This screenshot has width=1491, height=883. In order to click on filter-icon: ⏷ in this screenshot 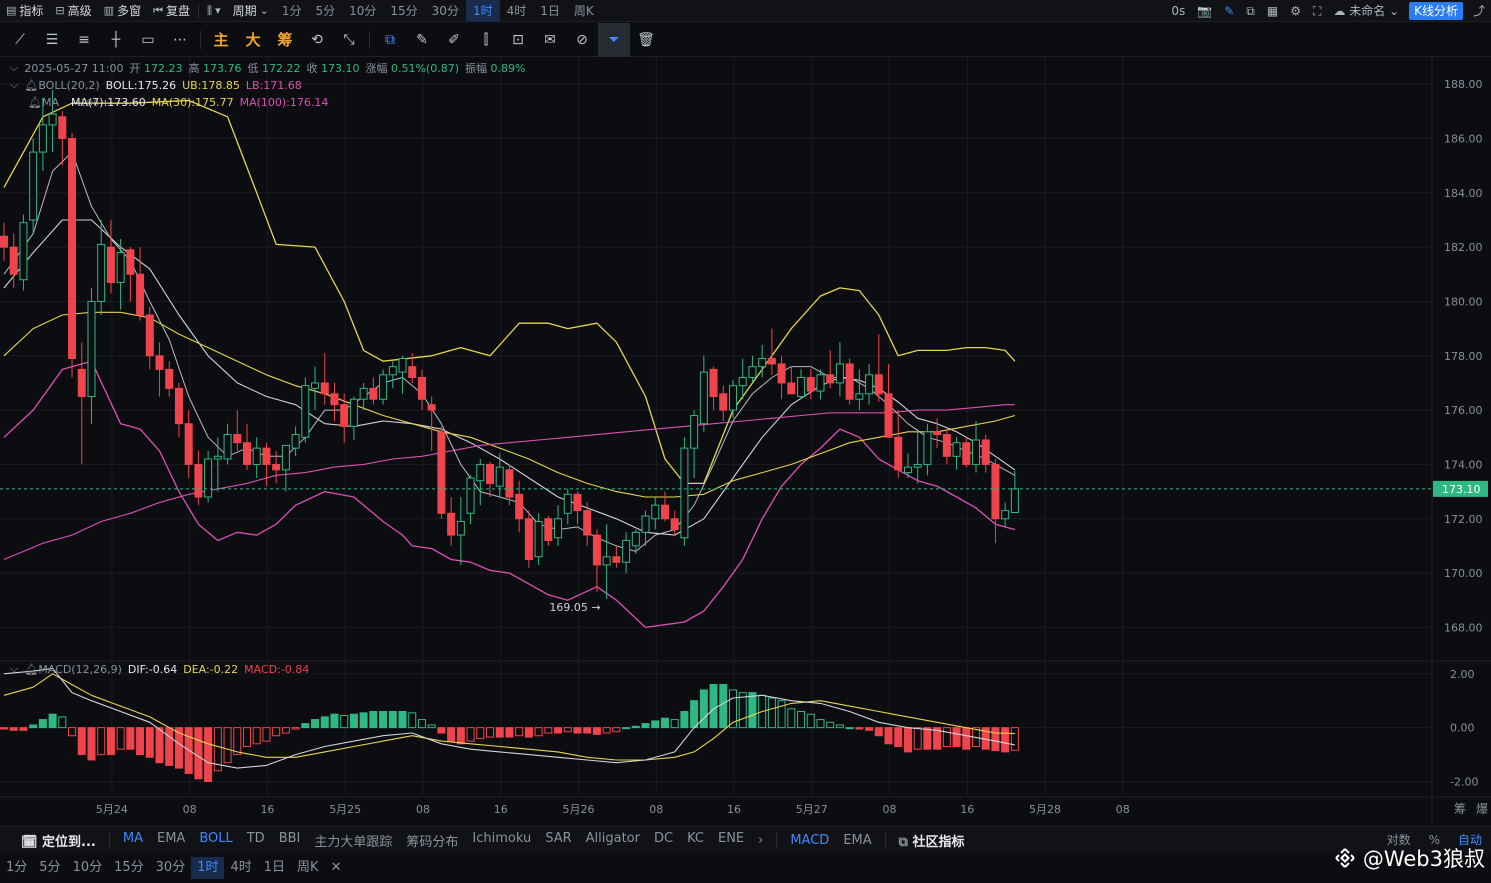, I will do `click(614, 39)`.